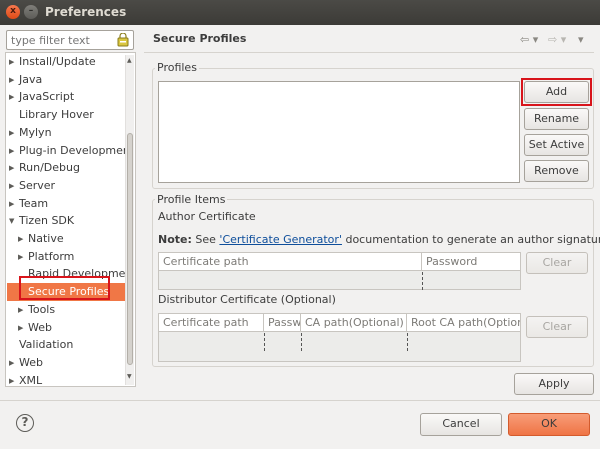  I want to click on tree-item-label: Team, so click(34, 203).